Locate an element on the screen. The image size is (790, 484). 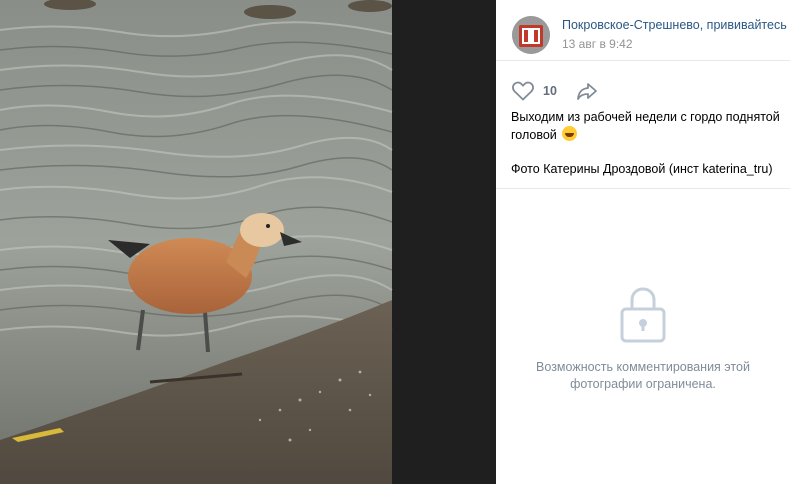
community-avatar is located at coordinates (531, 35).